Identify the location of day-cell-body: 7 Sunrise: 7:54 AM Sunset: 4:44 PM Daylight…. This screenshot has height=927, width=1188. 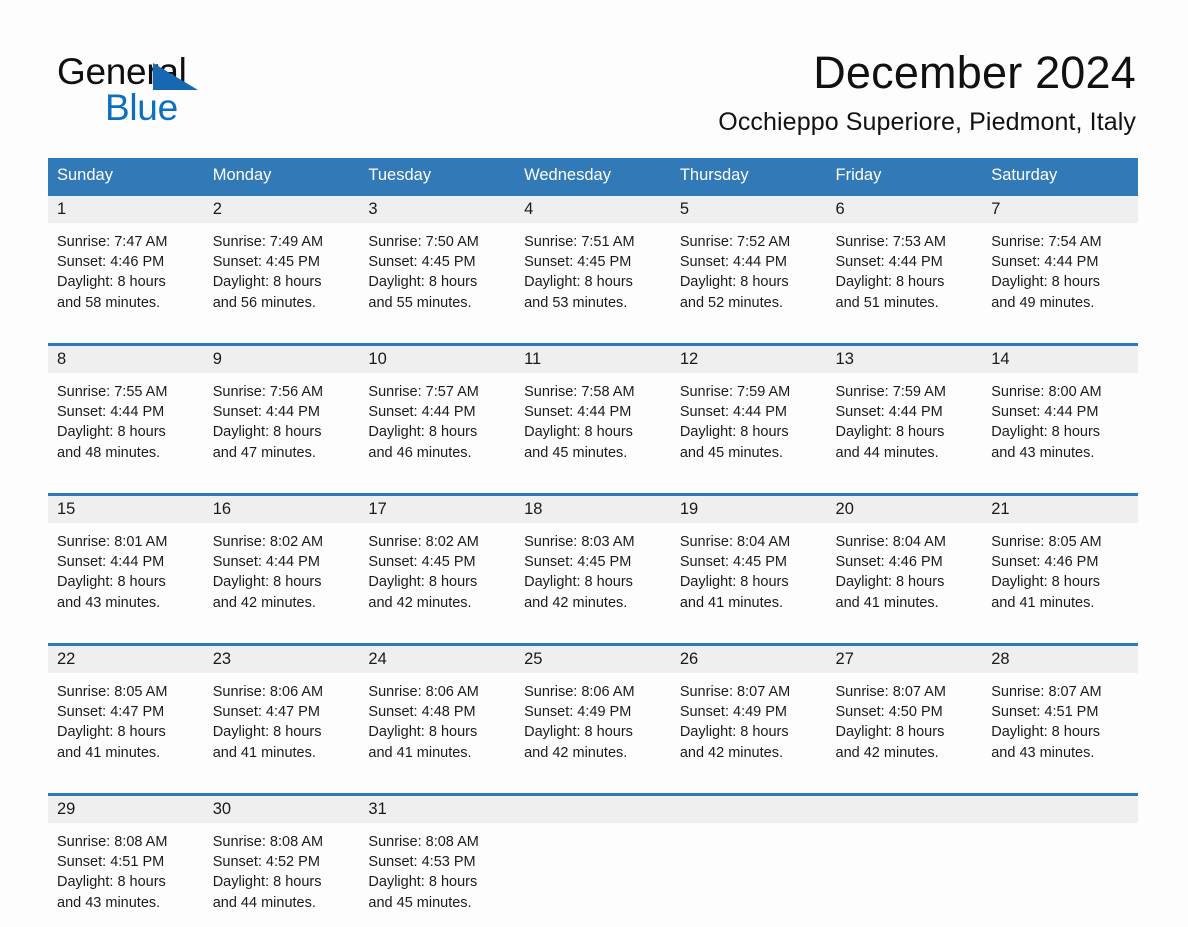
(1060, 260).